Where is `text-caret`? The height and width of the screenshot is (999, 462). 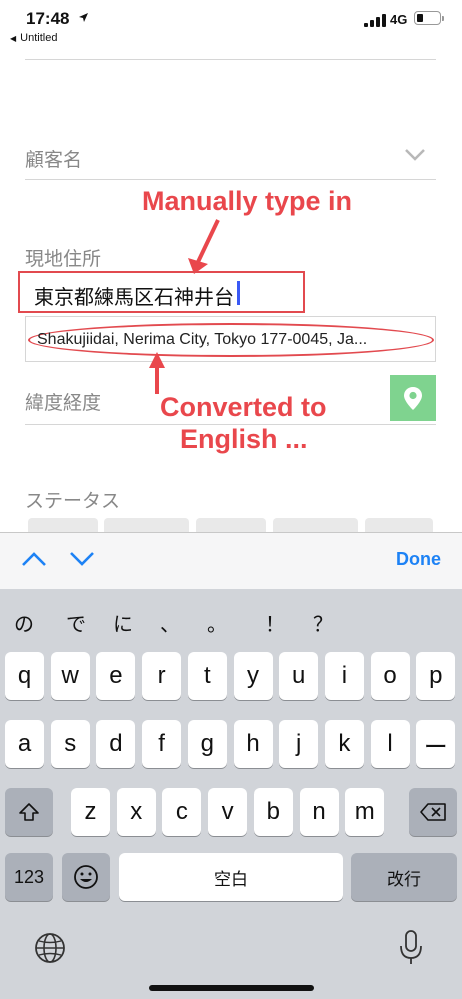
text-caret is located at coordinates (238, 293).